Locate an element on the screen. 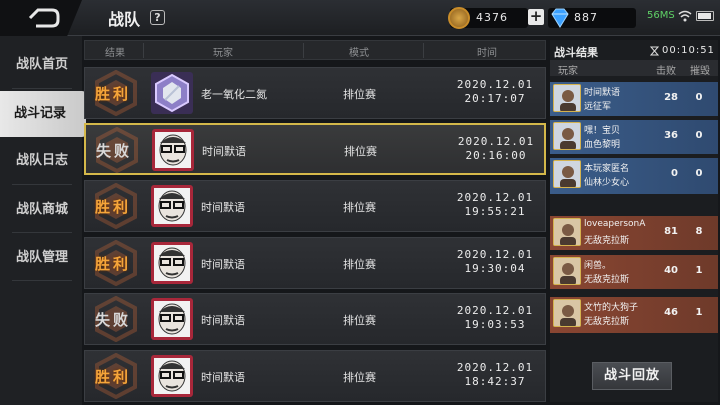 Image resolution: width=720 pixels, height=405 pixels. ping-readout: 56MS is located at coordinates (661, 15).